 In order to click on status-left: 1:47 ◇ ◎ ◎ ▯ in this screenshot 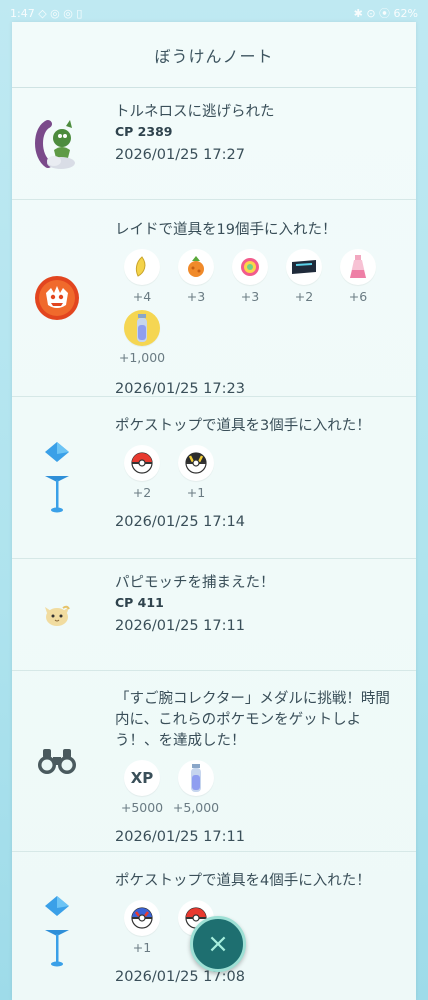, I will do `click(46, 13)`.